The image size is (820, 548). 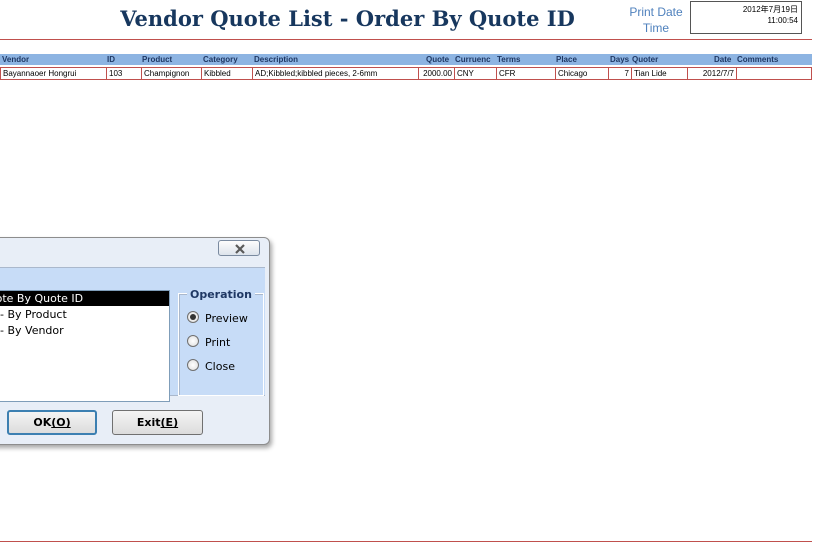 What do you see at coordinates (221, 294) in the screenshot?
I see `operation-group-label: Operation` at bounding box center [221, 294].